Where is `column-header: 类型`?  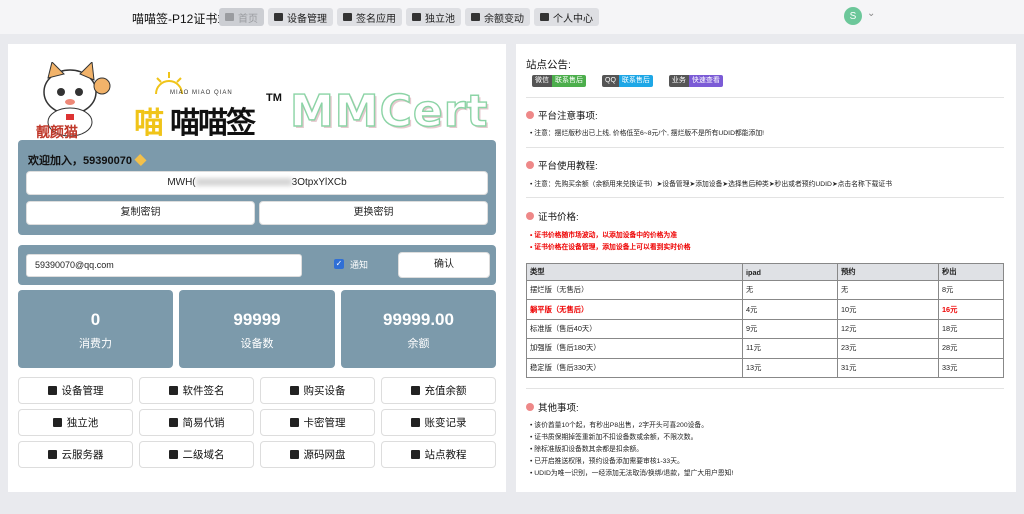
column-header: 类型 is located at coordinates (634, 272).